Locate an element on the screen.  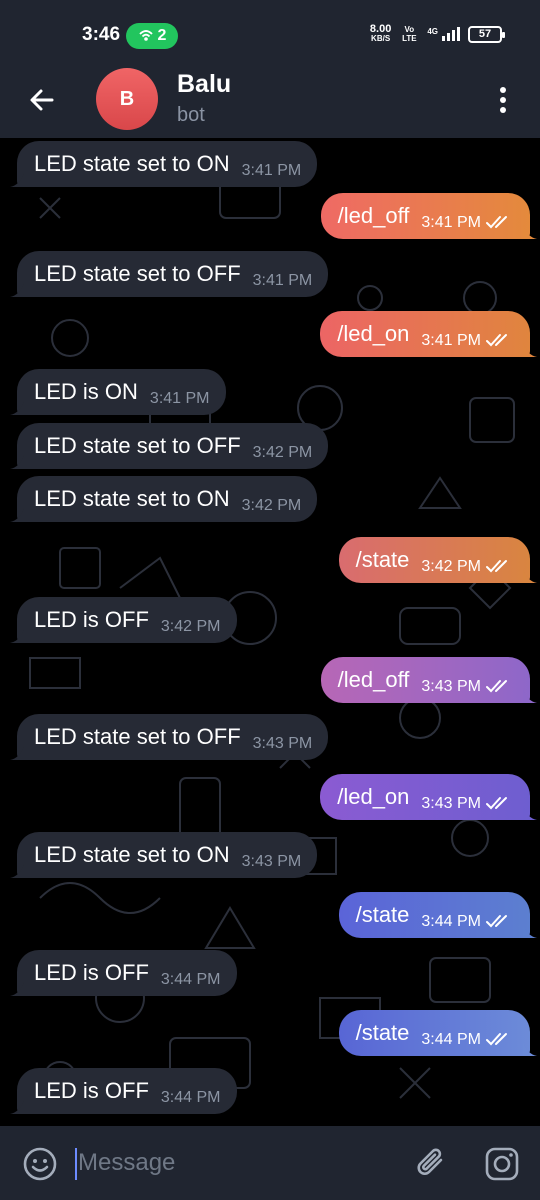
battery-level: 57 is located at coordinates (485, 34).